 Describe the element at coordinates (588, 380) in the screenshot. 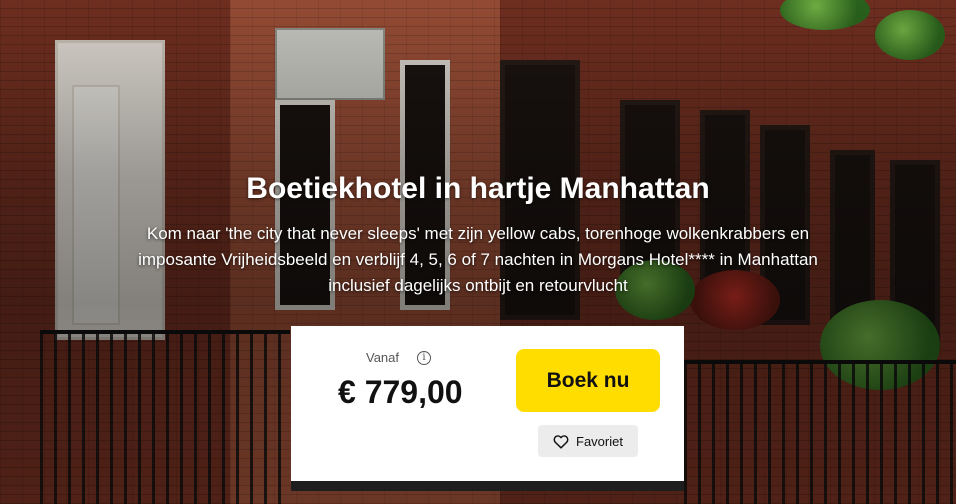

I see `book-now-button: Boek nu` at that location.